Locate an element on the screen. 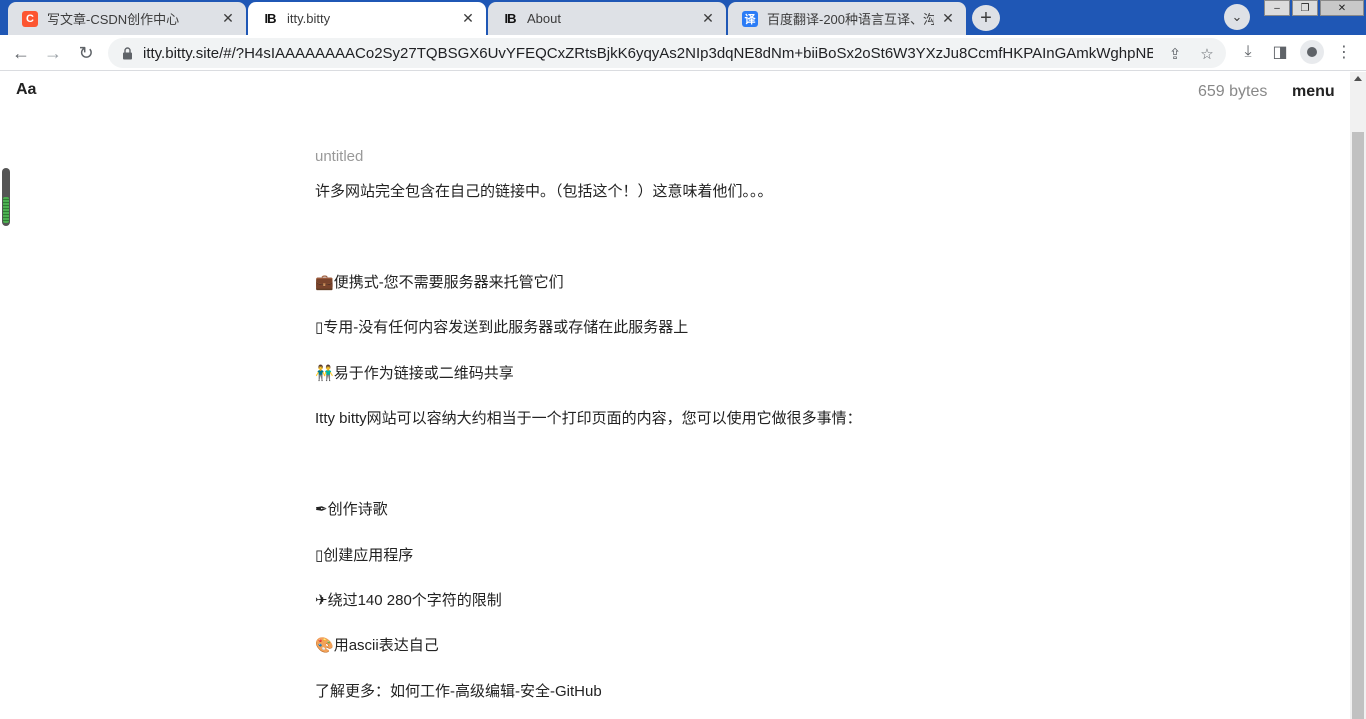 Image resolution: width=1366 pixels, height=719 pixels. line-text: 创作诗歌 is located at coordinates (357, 509).